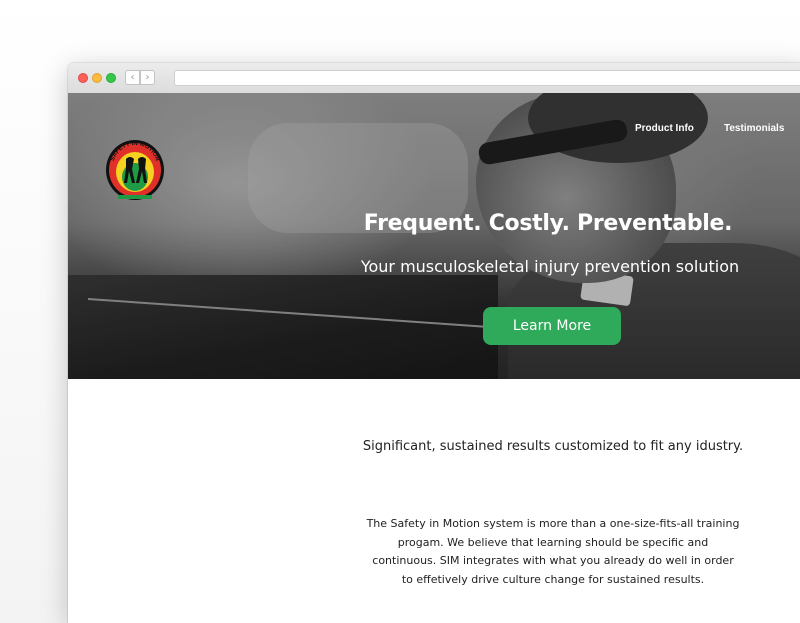  What do you see at coordinates (83, 78) in the screenshot?
I see `close-window-button` at bounding box center [83, 78].